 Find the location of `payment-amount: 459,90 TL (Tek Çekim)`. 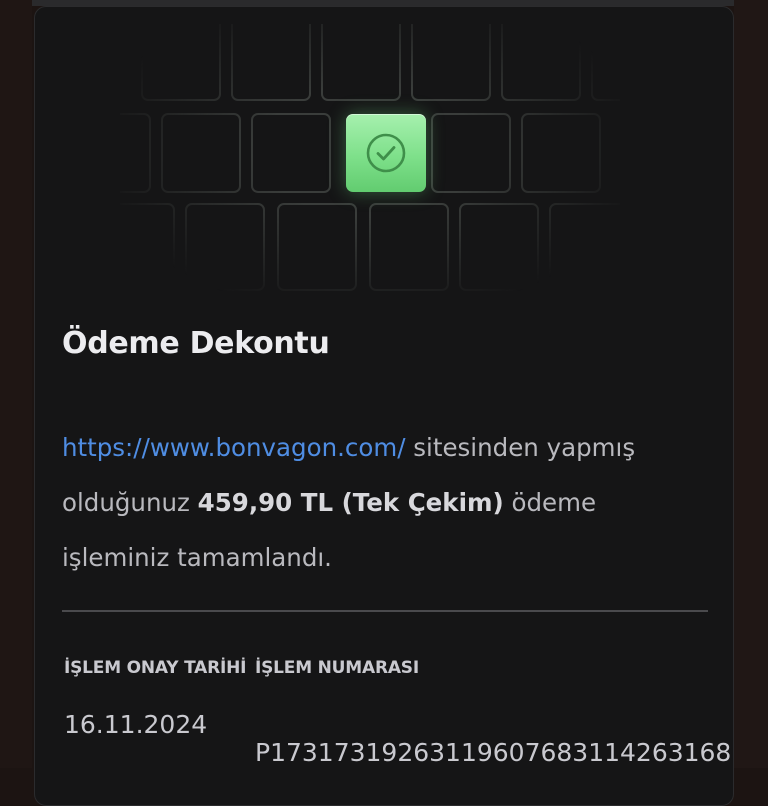

payment-amount: 459,90 TL (Tek Çekim) is located at coordinates (350, 502).